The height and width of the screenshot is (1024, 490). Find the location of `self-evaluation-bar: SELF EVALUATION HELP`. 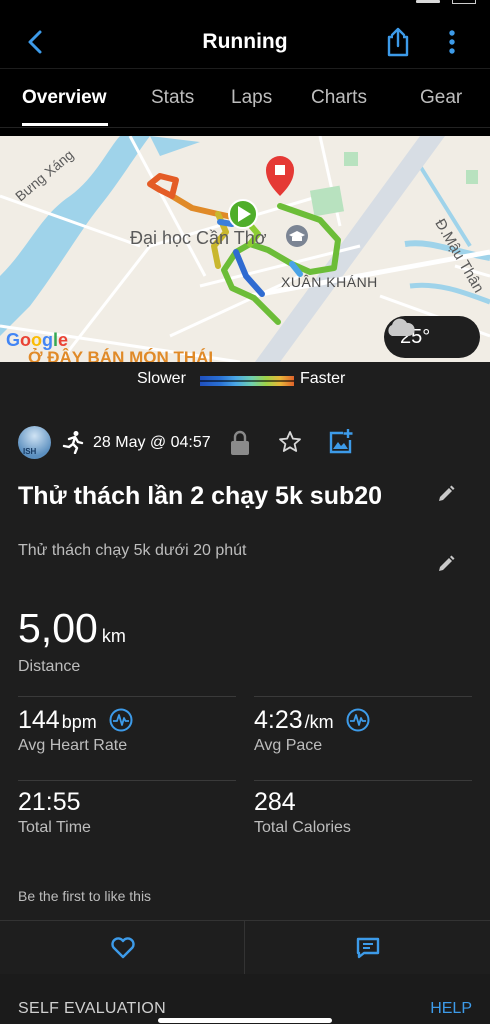

self-evaluation-bar: SELF EVALUATION HELP is located at coordinates (245, 999).